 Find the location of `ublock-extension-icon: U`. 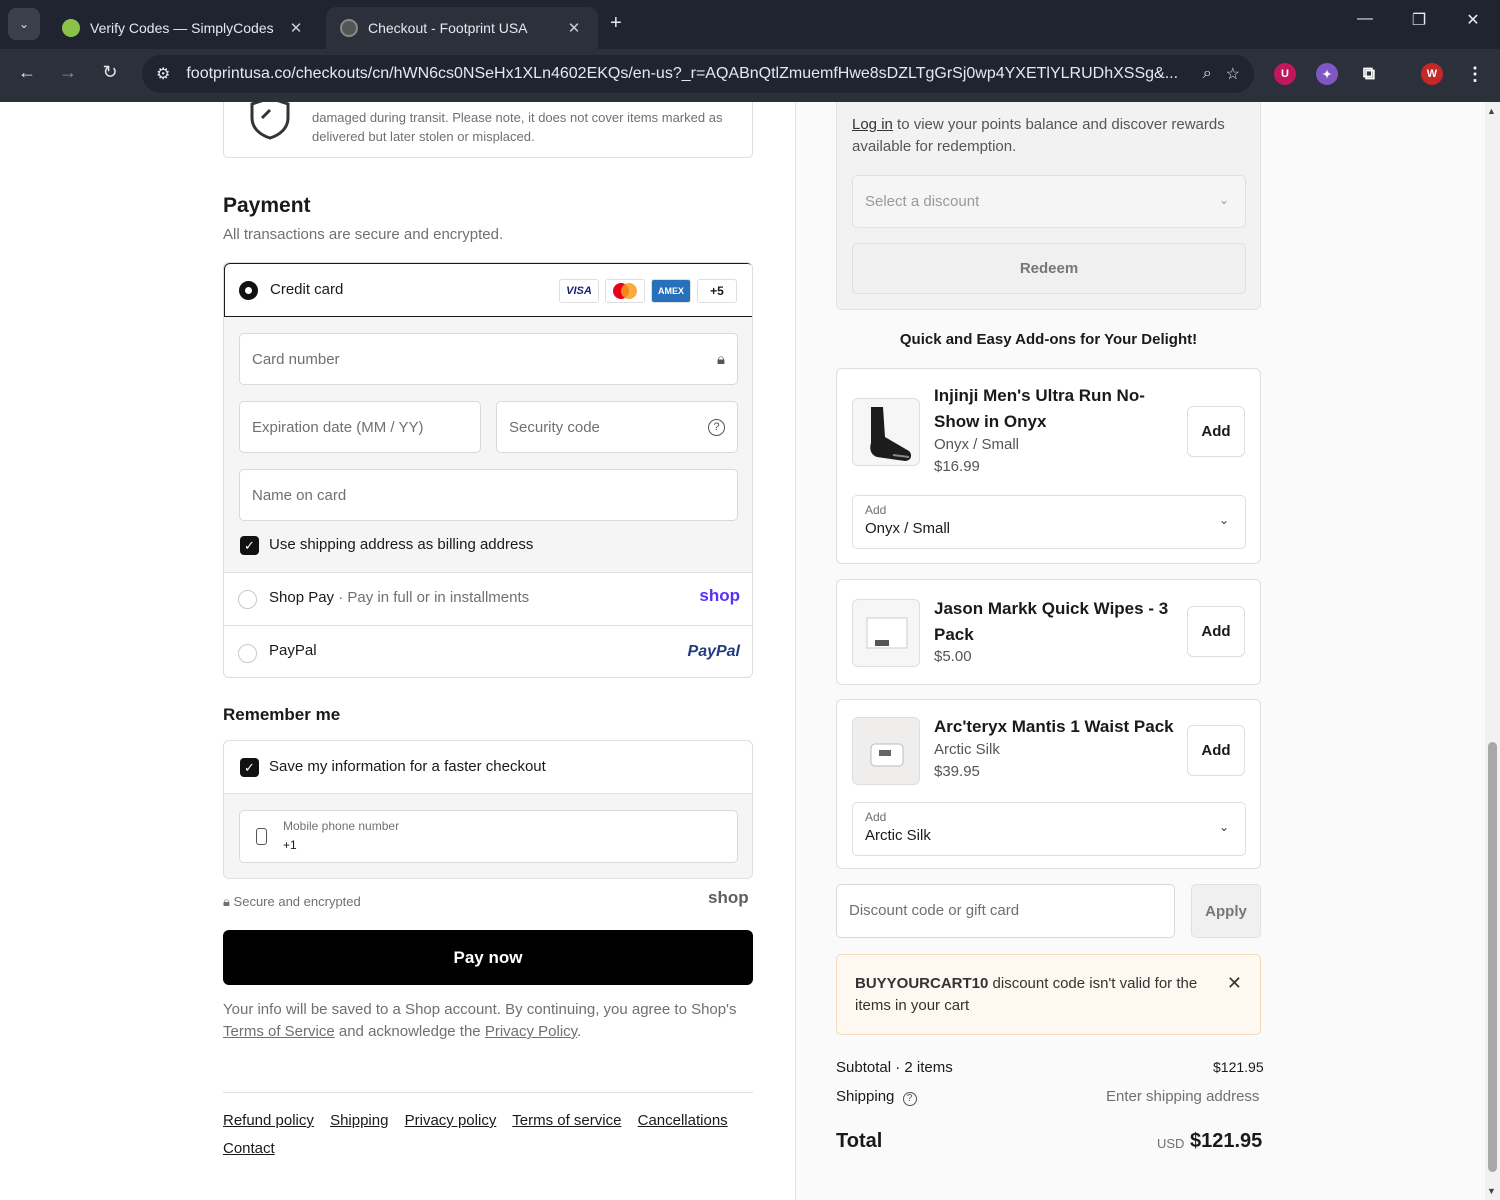

ublock-extension-icon: U is located at coordinates (1285, 74).